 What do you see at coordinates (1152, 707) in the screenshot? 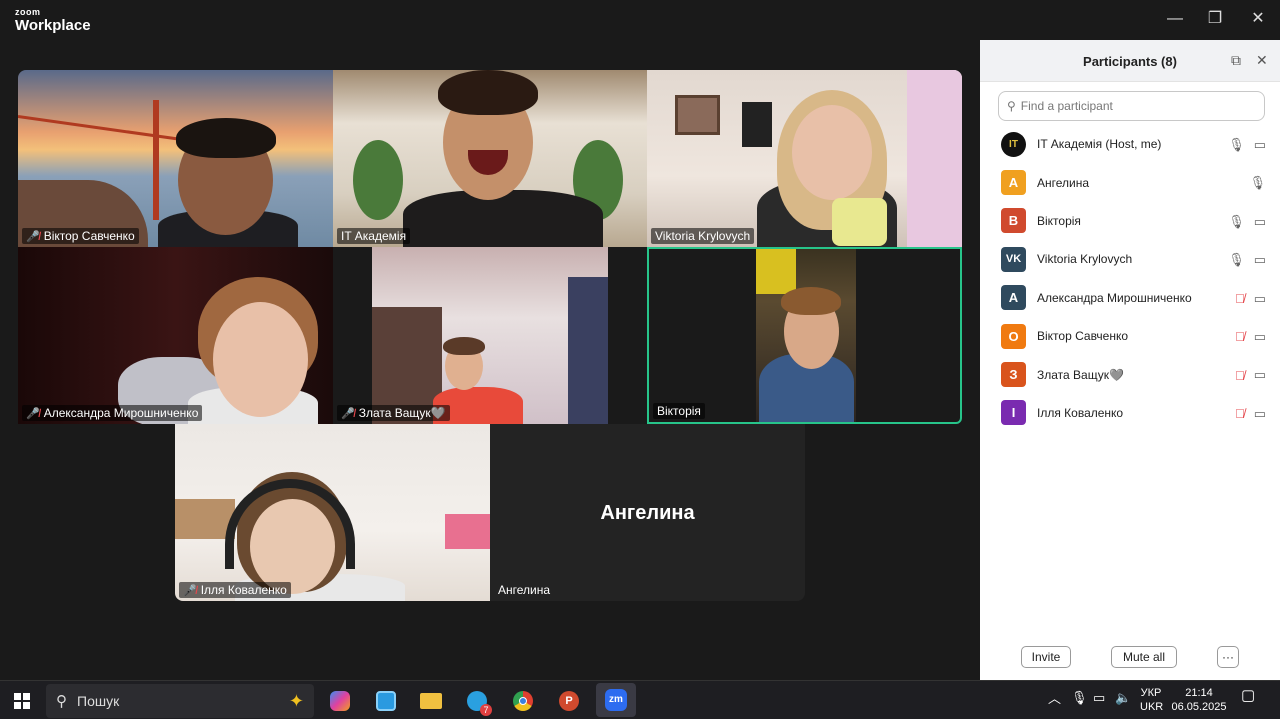
I see `lang-bottom: UKR` at bounding box center [1152, 707].